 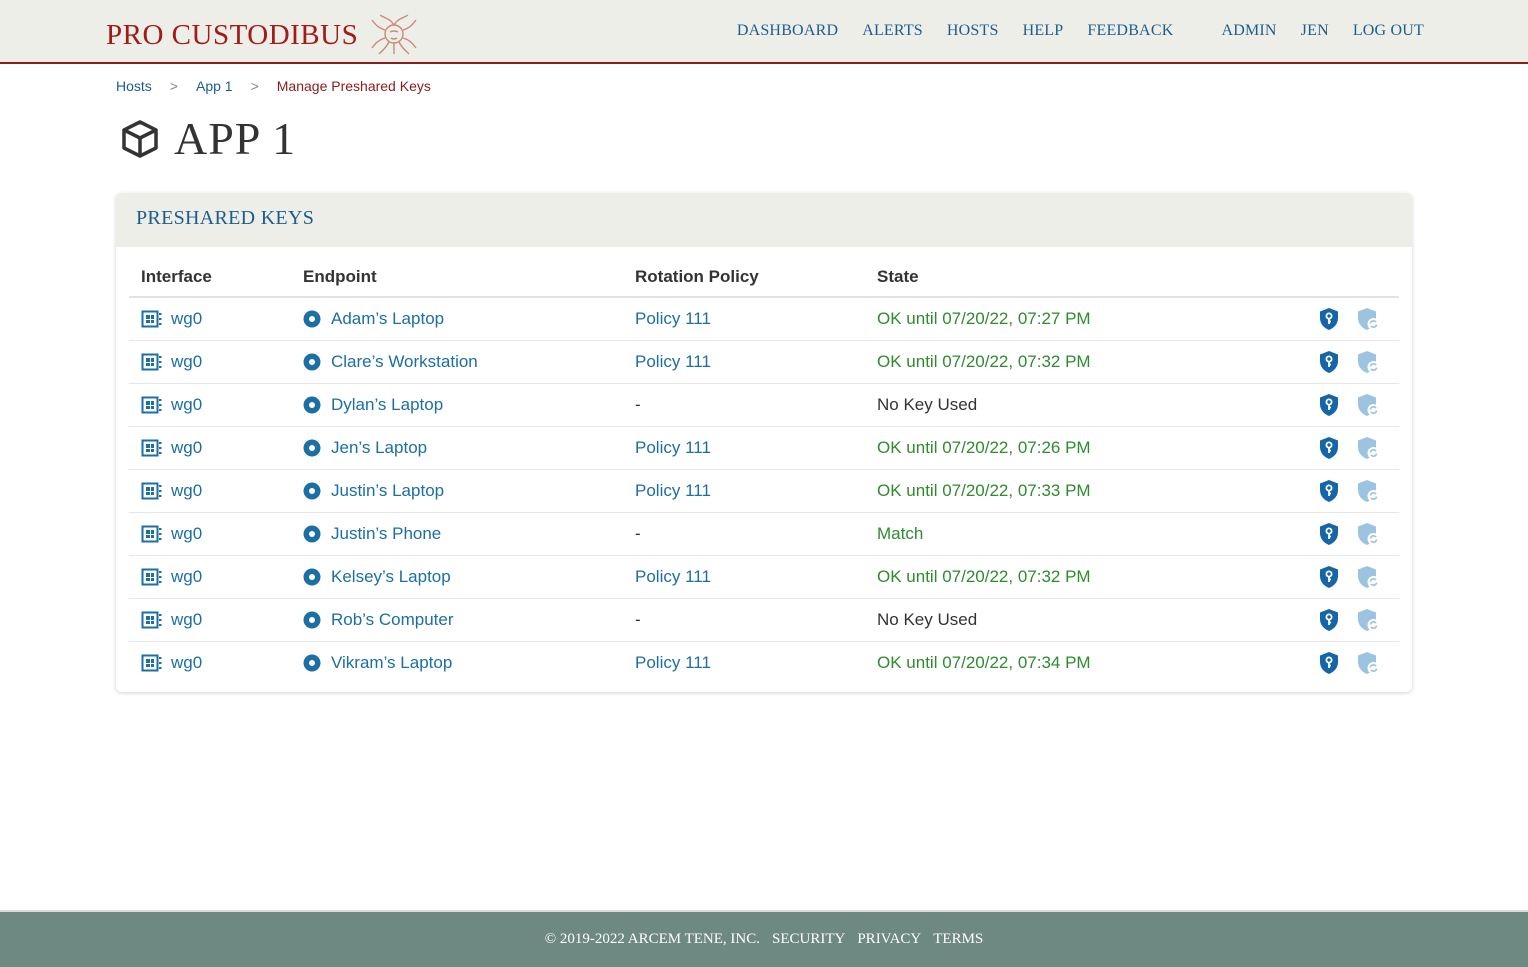 What do you see at coordinates (1085, 319) in the screenshot?
I see `state-cell: OK until 07/20/22, 07:27 PM` at bounding box center [1085, 319].